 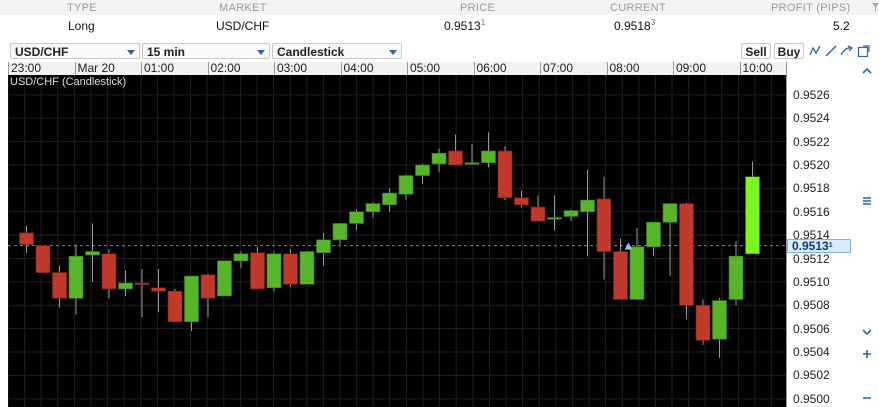 What do you see at coordinates (290, 68) in the screenshot?
I see `time-label: 03:00` at bounding box center [290, 68].